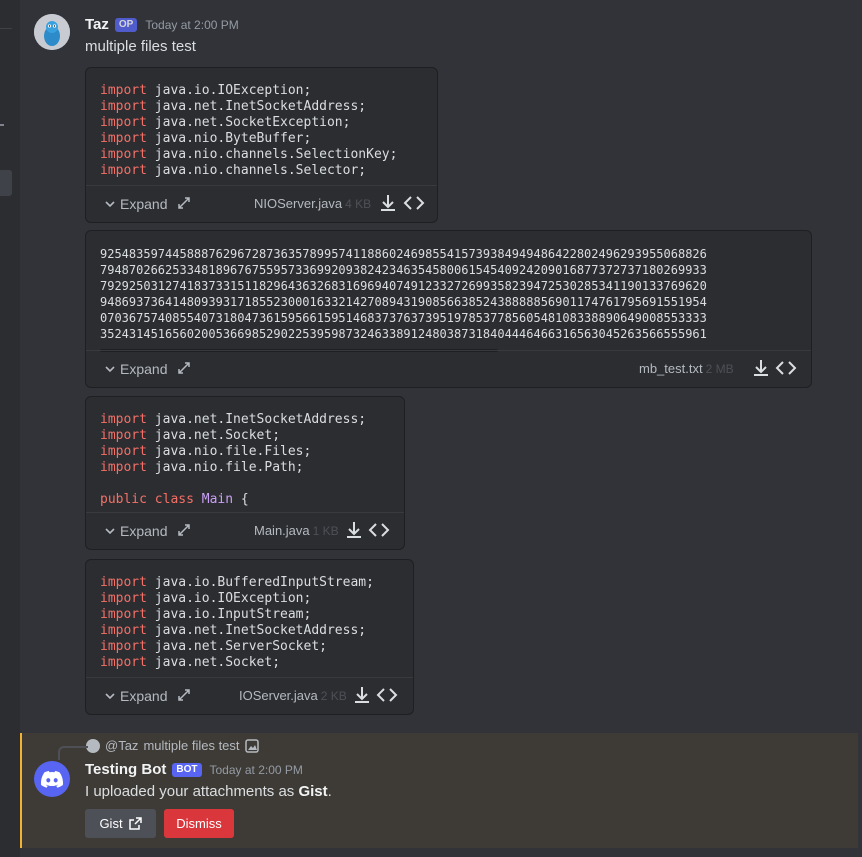 The height and width of the screenshot is (857, 862). What do you see at coordinates (233, 170) in the screenshot?
I see `code-line: import java.nio.channels.Selector;` at bounding box center [233, 170].